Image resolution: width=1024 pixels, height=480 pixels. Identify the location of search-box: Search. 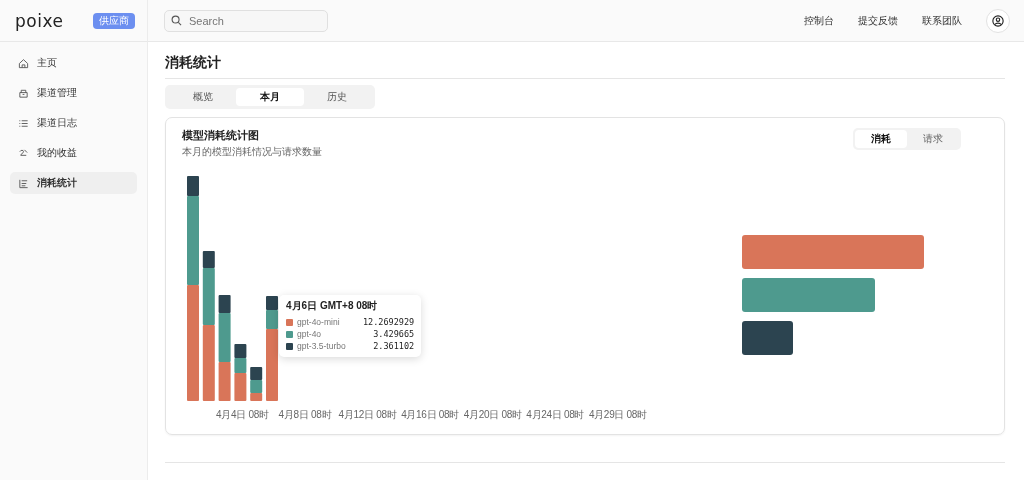
(246, 20).